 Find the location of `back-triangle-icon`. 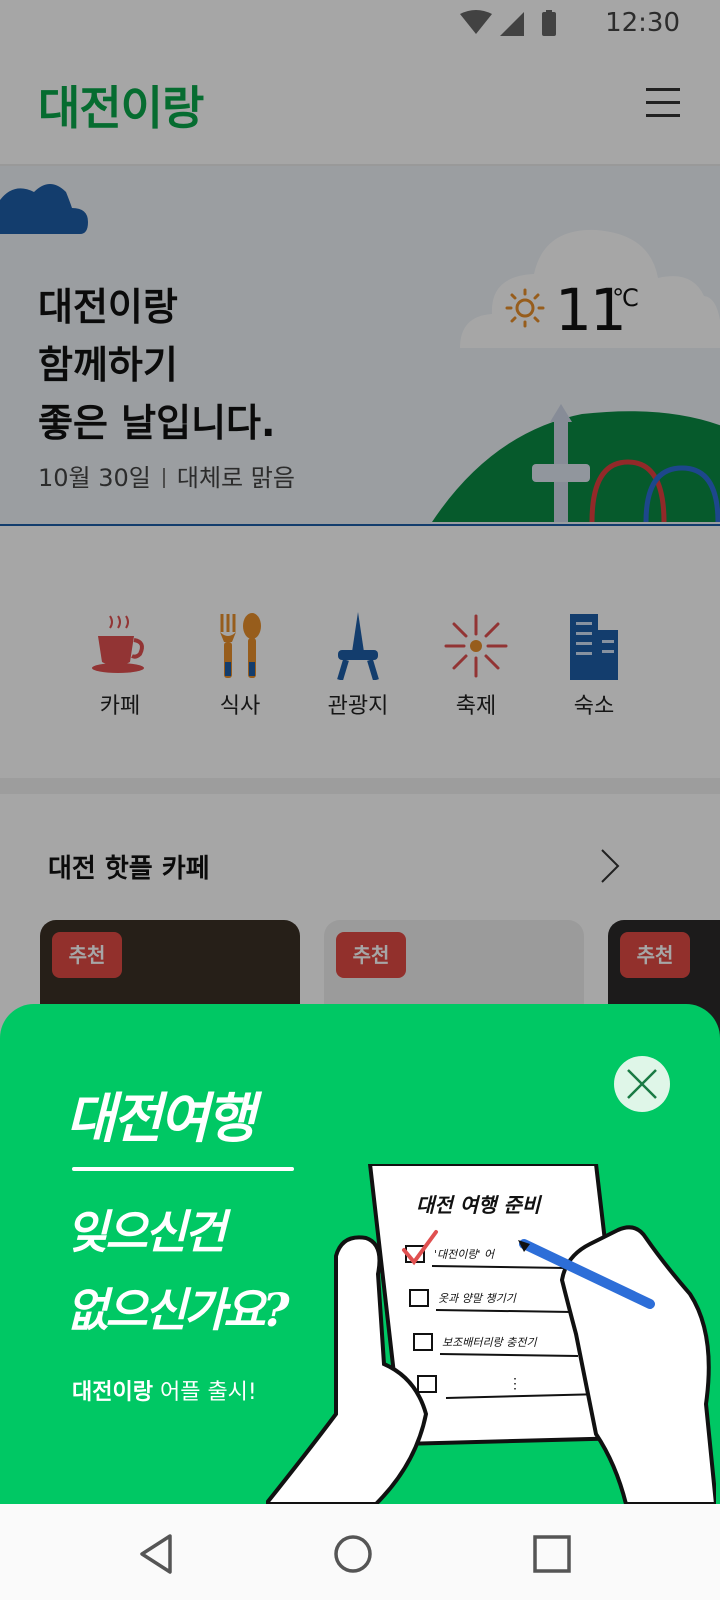

back-triangle-icon is located at coordinates (158, 1554).